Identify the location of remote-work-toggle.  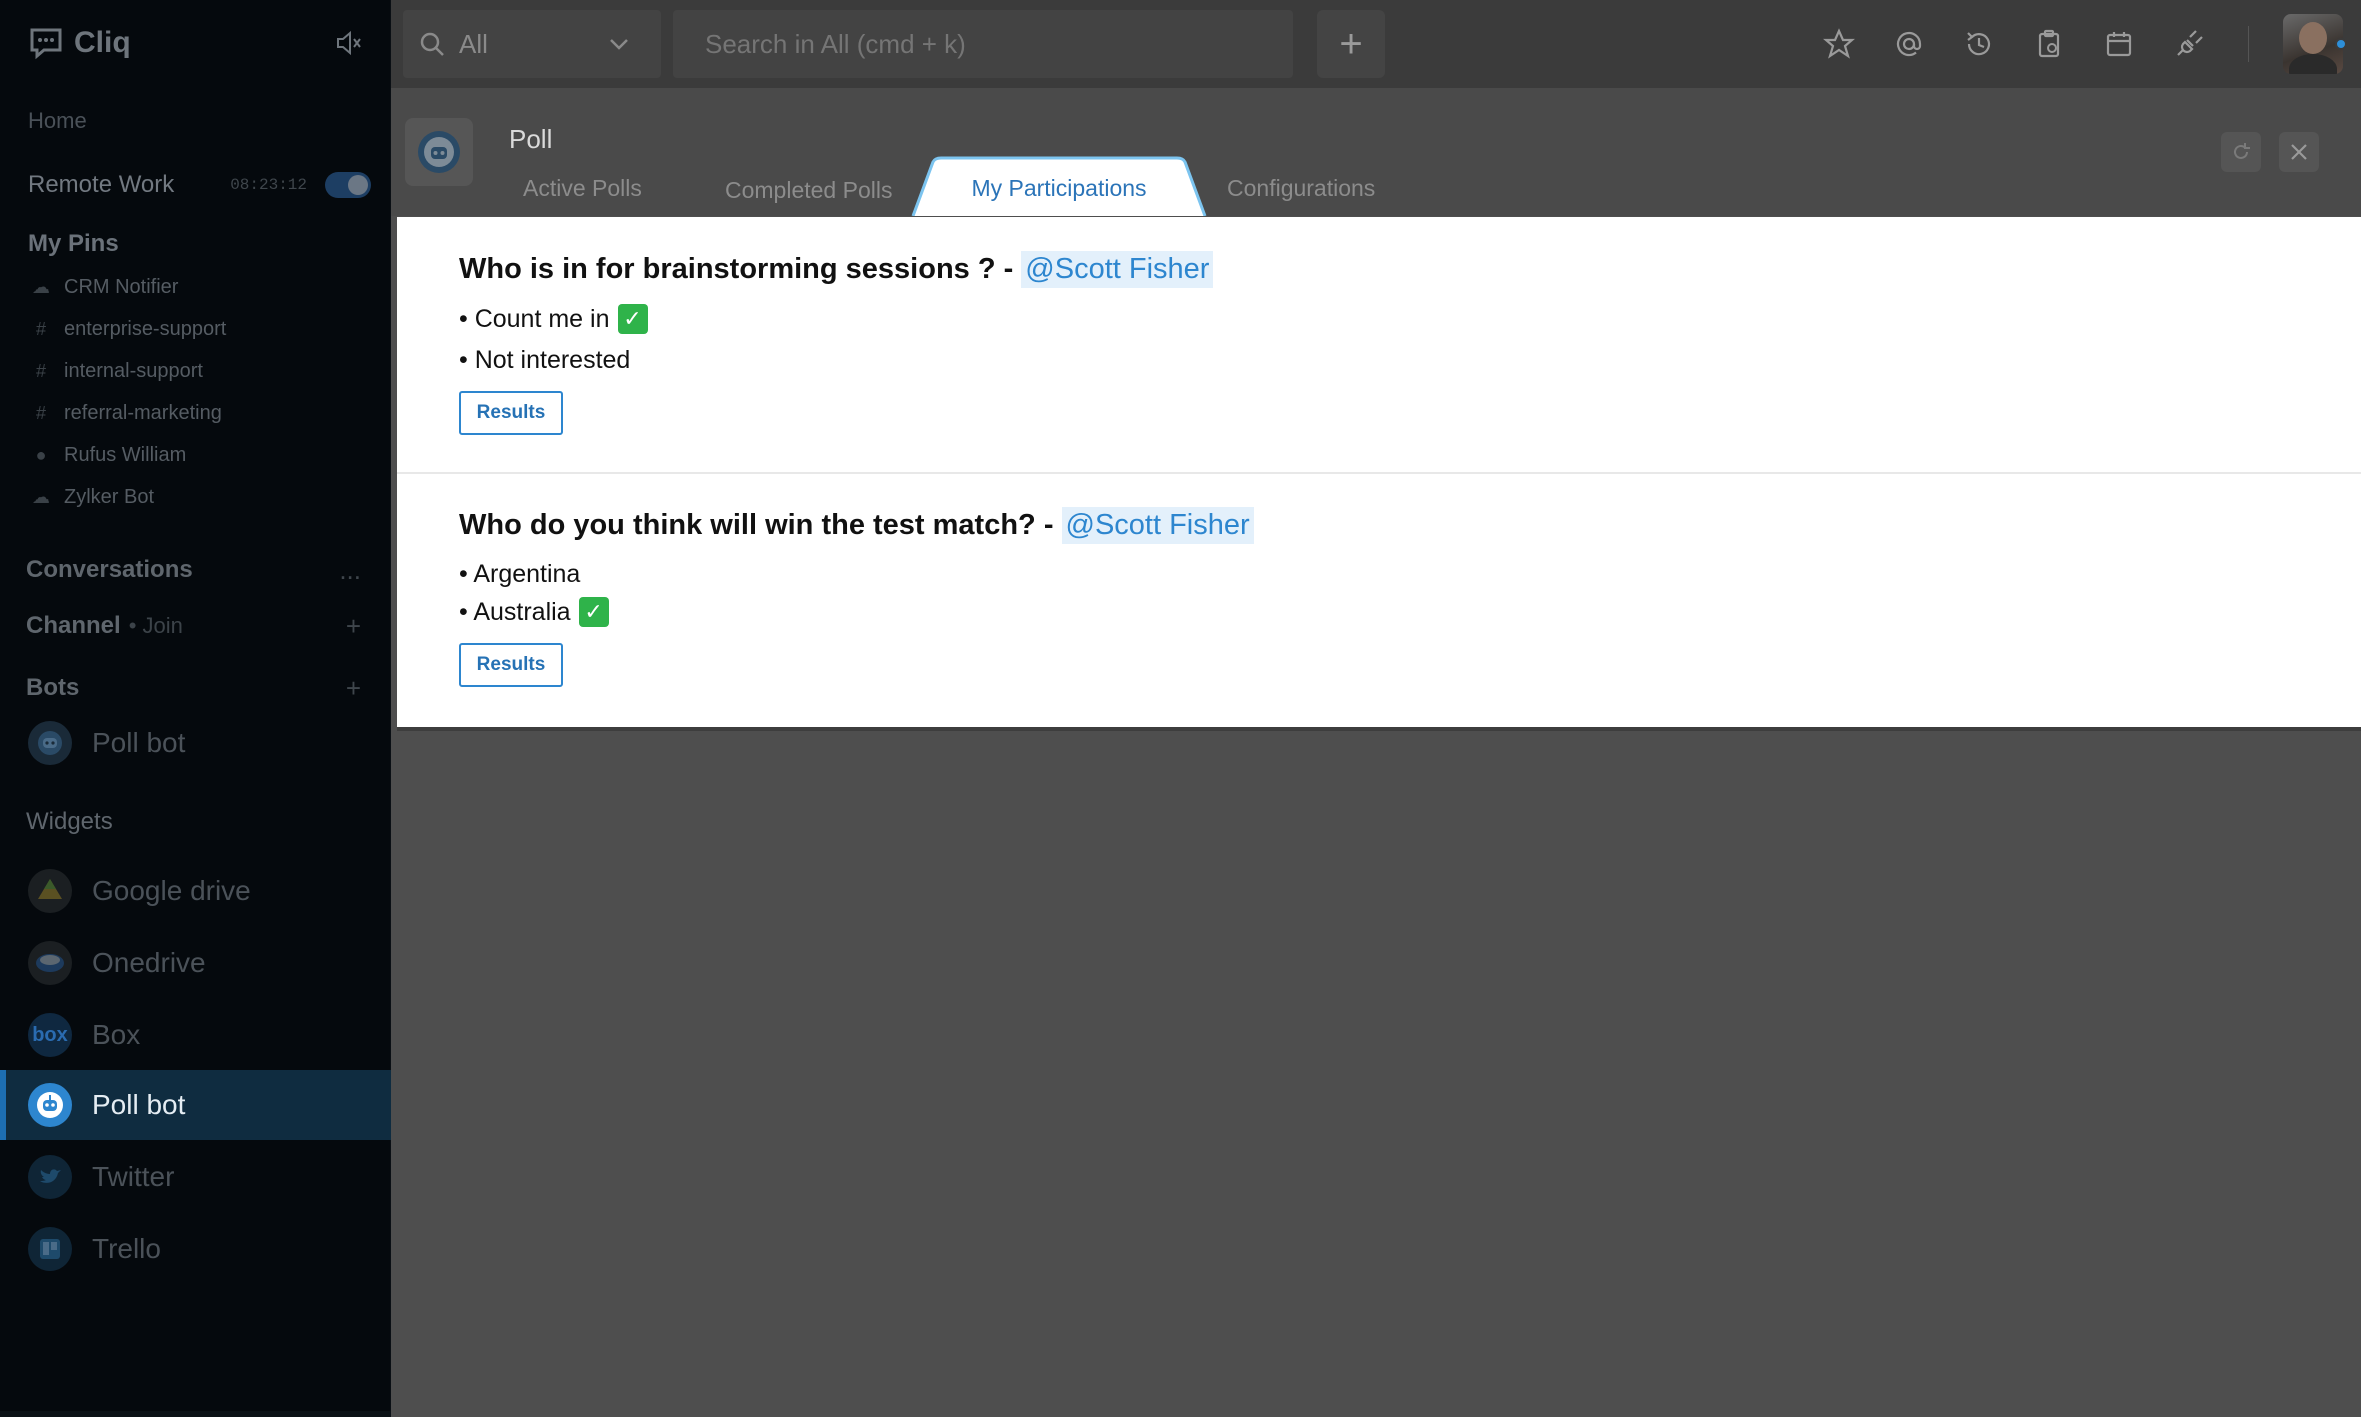
(348, 185).